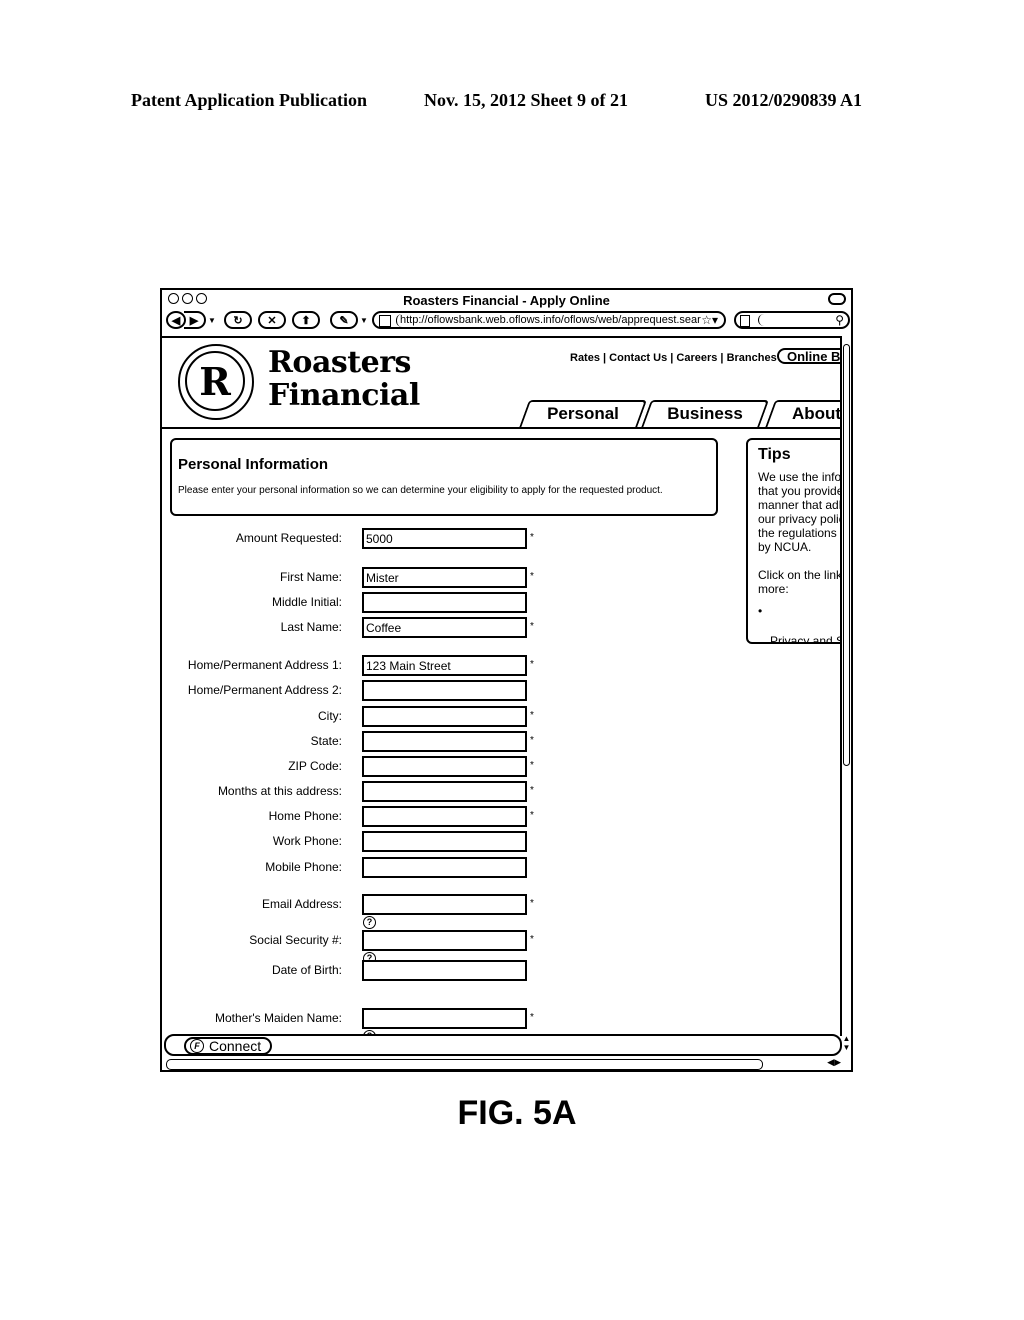  Describe the element at coordinates (774, 454) in the screenshot. I see `tips-title: Tips` at that location.